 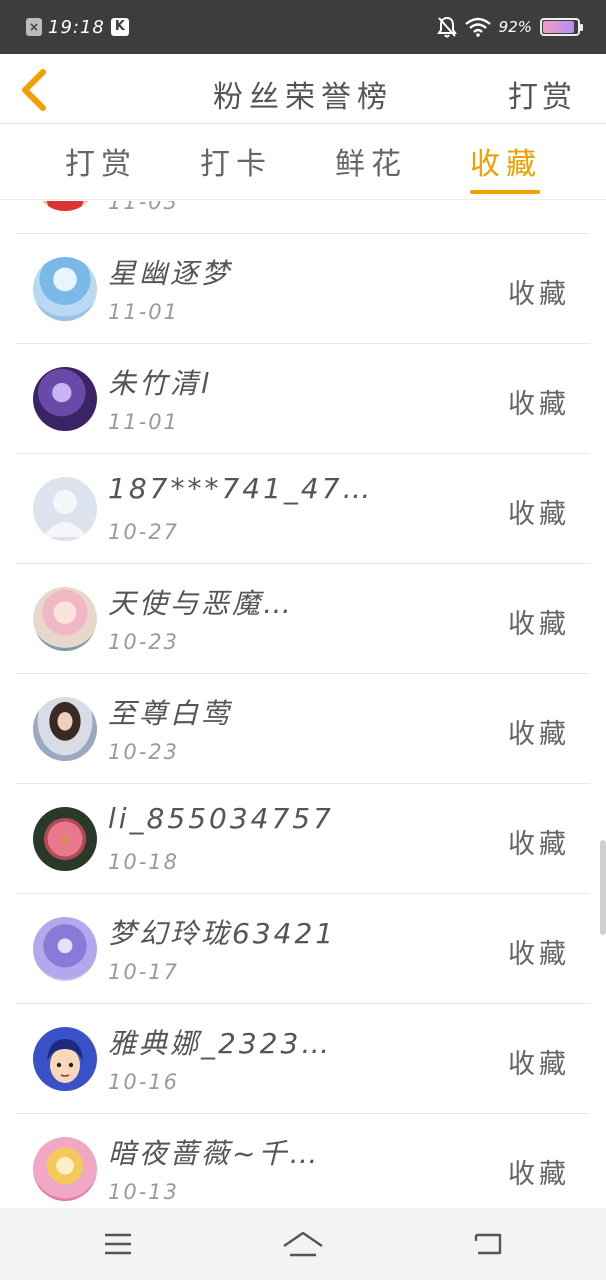 I want to click on menu-button, so click(x=118, y=1244).